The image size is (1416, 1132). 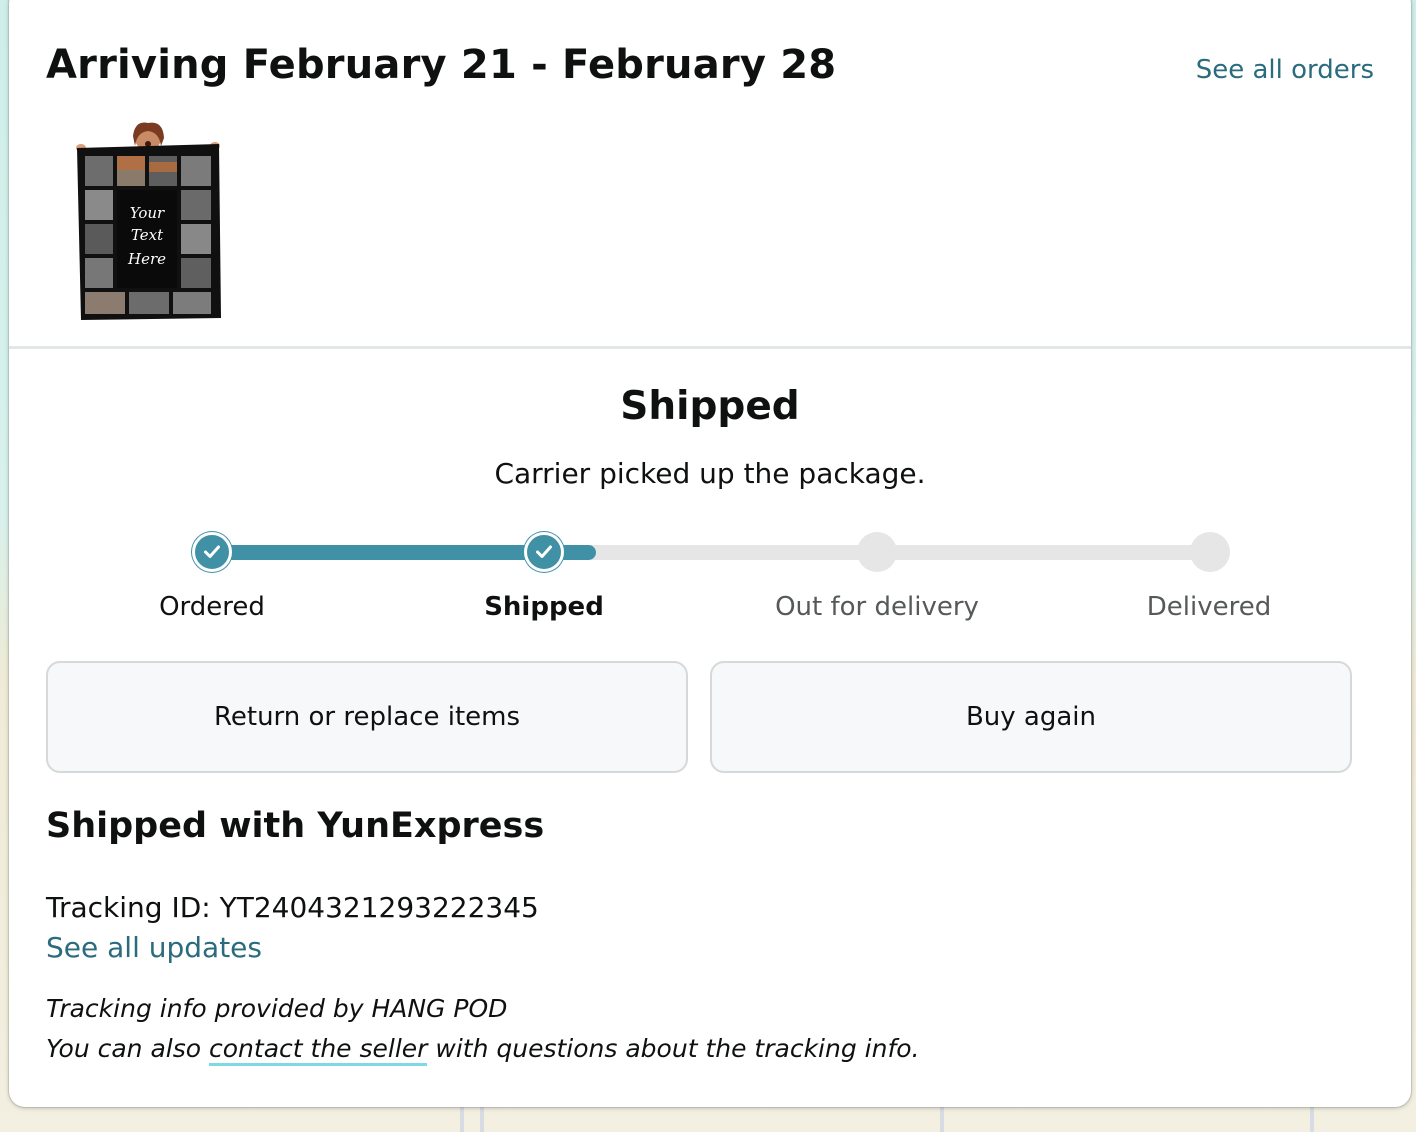 What do you see at coordinates (673, 1048) in the screenshot?
I see `contact-note-suffix: with questions about the tracking info.` at bounding box center [673, 1048].